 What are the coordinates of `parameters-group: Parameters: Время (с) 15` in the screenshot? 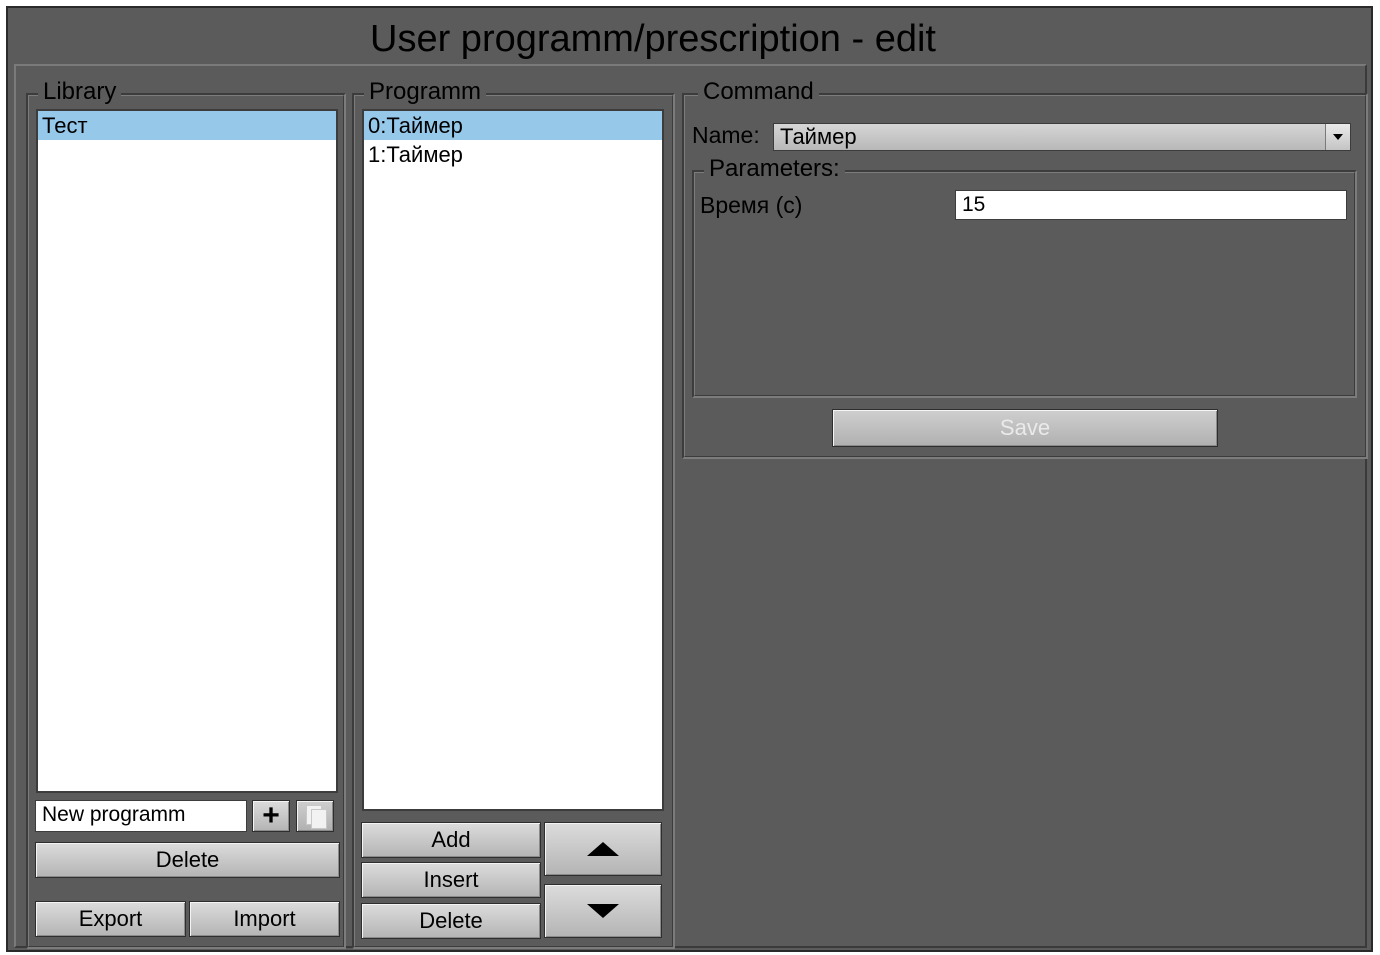 It's located at (1024, 276).